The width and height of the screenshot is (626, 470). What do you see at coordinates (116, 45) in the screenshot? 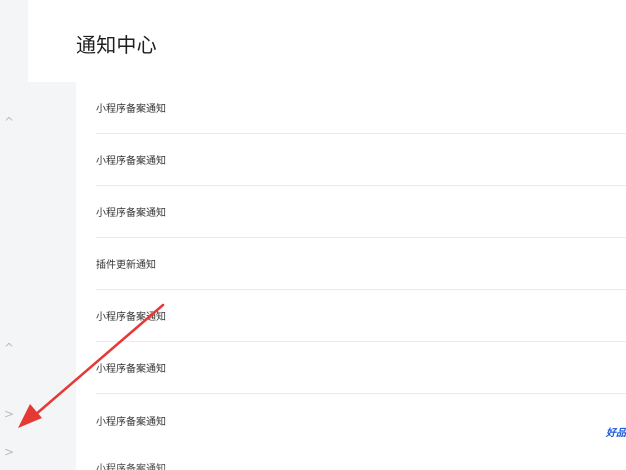
I see `page-title: 通知中心` at bounding box center [116, 45].